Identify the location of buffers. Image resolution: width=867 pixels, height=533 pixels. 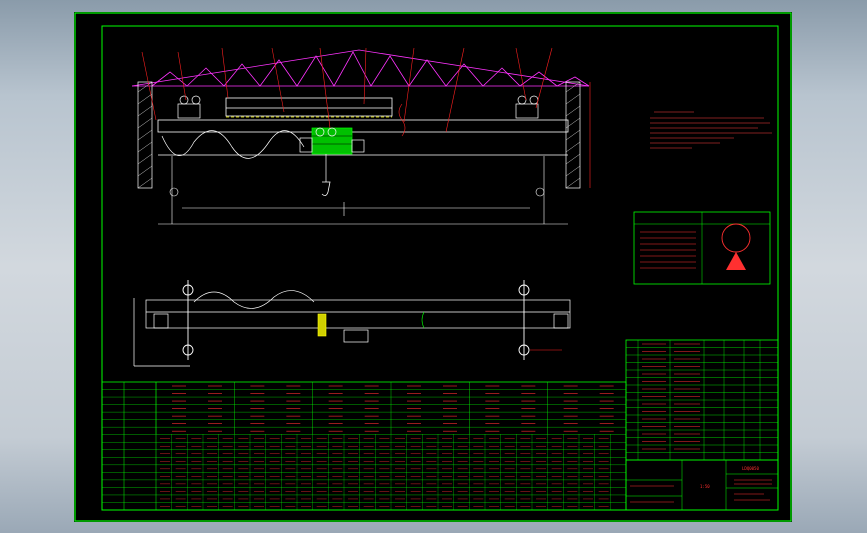
(357, 192).